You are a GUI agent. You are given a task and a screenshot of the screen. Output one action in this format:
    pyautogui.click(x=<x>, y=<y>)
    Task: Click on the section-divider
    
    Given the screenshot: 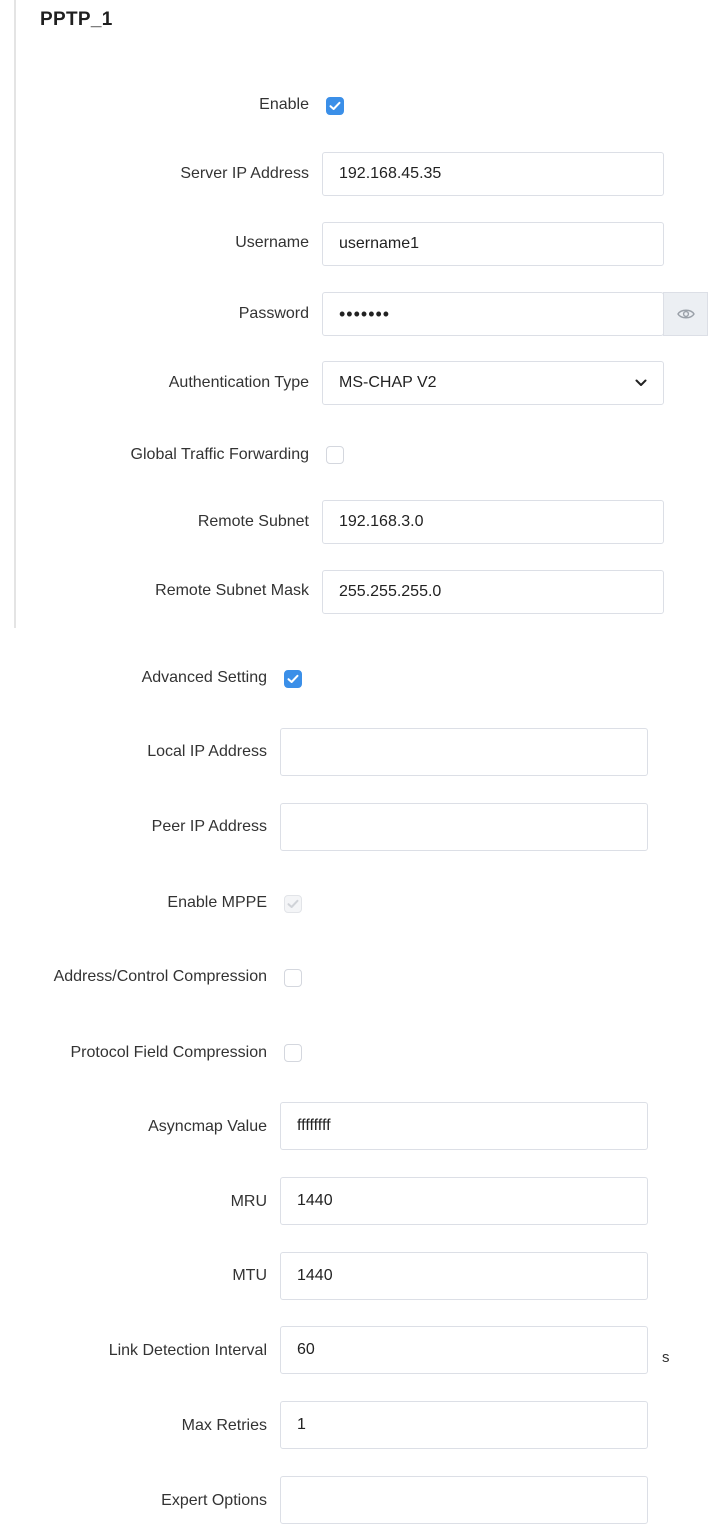 What is the action you would take?
    pyautogui.click(x=15, y=314)
    